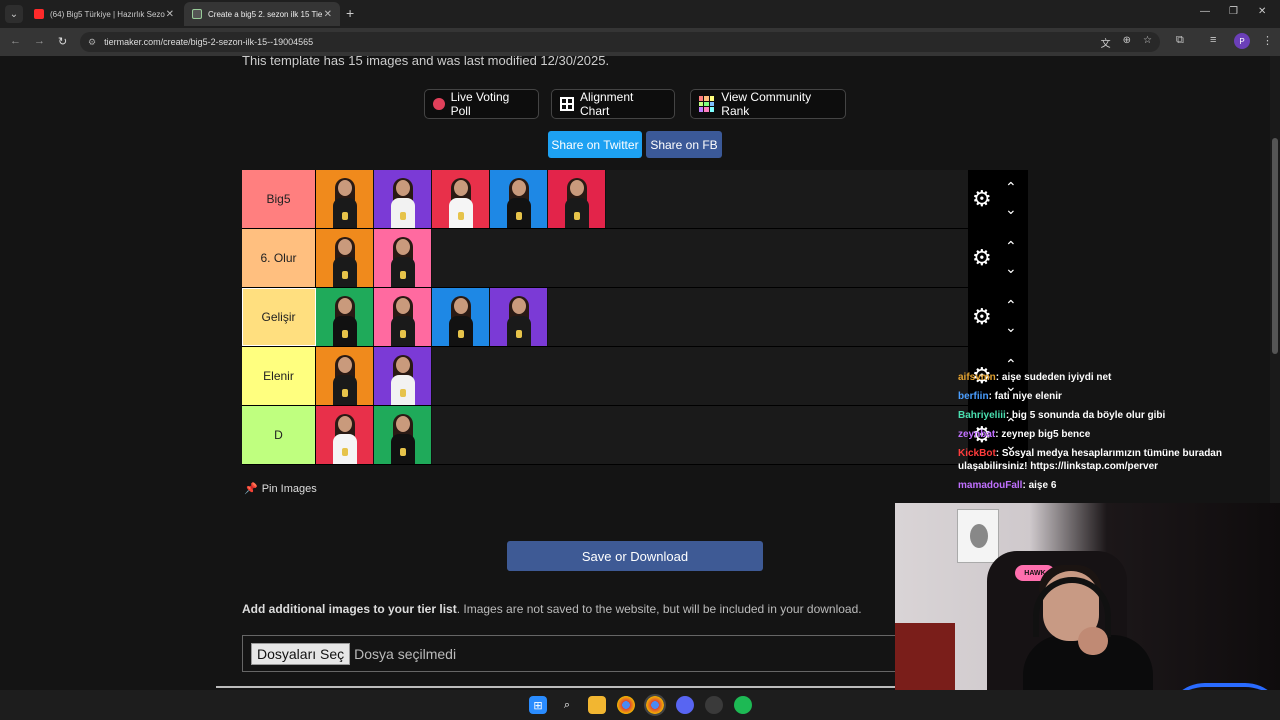  I want to click on zoom-icon: ⊕, so click(1127, 42).